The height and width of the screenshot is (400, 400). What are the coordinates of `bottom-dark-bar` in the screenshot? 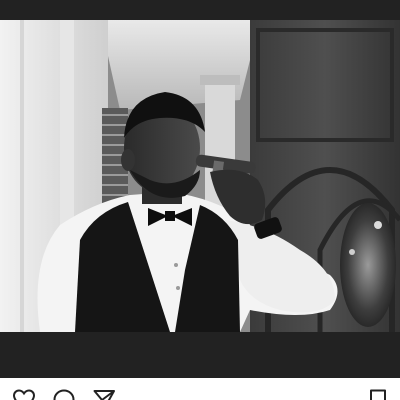 It's located at (200, 355).